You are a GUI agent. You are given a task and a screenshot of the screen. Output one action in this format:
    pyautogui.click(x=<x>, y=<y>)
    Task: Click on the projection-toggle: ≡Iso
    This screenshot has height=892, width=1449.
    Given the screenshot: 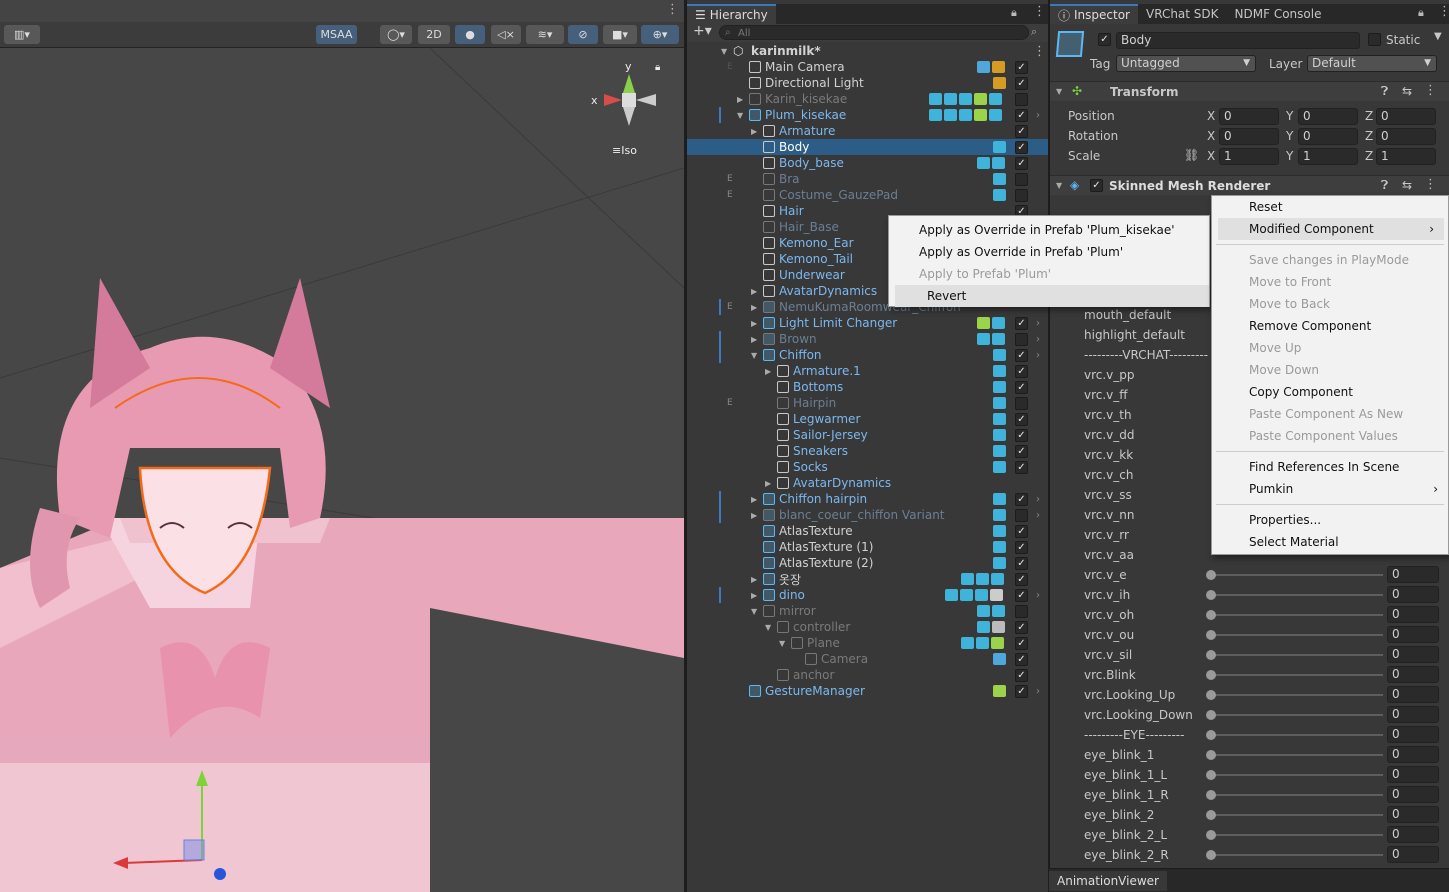 What is the action you would take?
    pyautogui.click(x=624, y=150)
    